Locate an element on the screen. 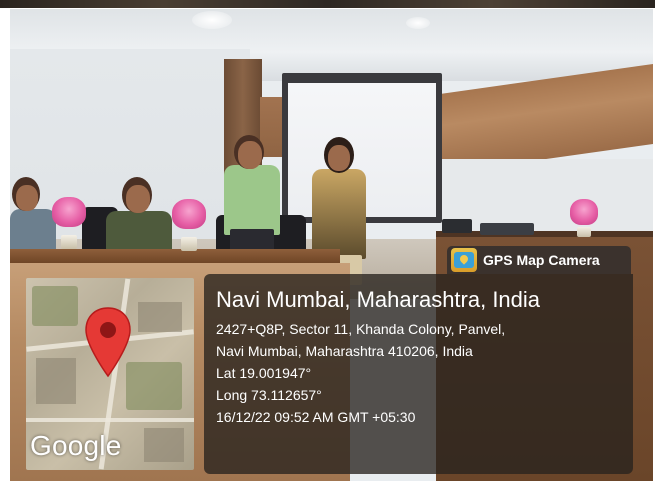 This screenshot has height=484, width=655. address-line-2: Navi Mumbai, Maharashtra 410206, India is located at coordinates (344, 351).